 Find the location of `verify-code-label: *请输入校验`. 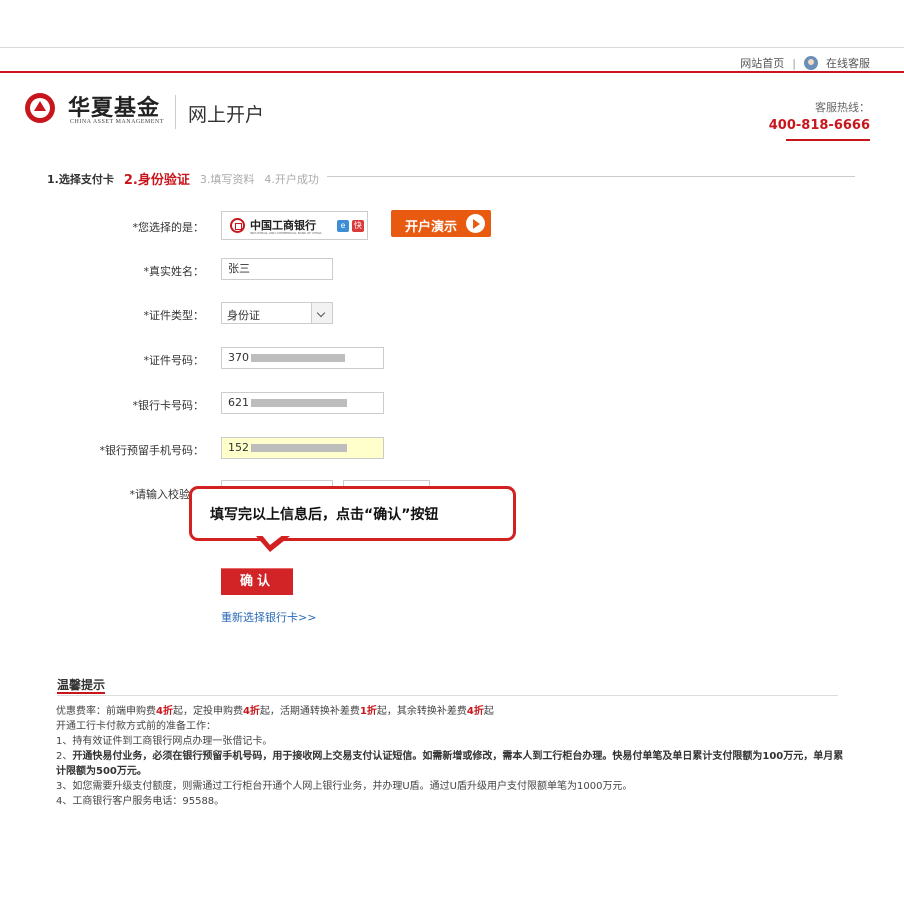

verify-code-label: *请输入校验 is located at coordinates (160, 494).